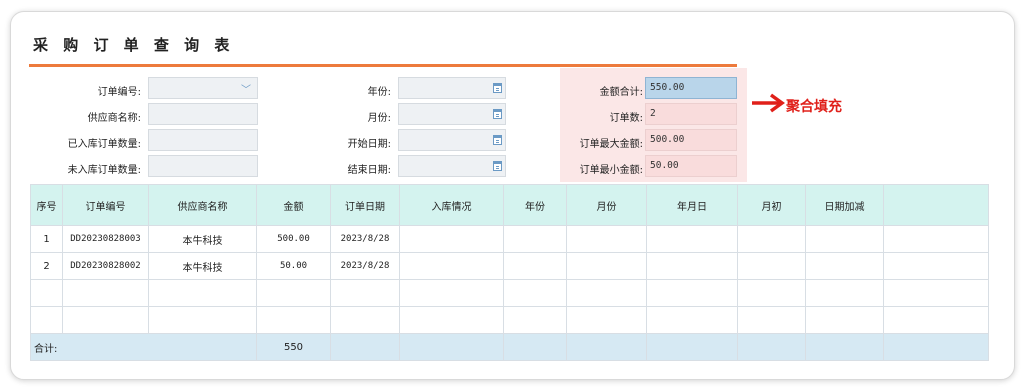  Describe the element at coordinates (46, 239) in the screenshot. I see `table-cell: 1` at that location.